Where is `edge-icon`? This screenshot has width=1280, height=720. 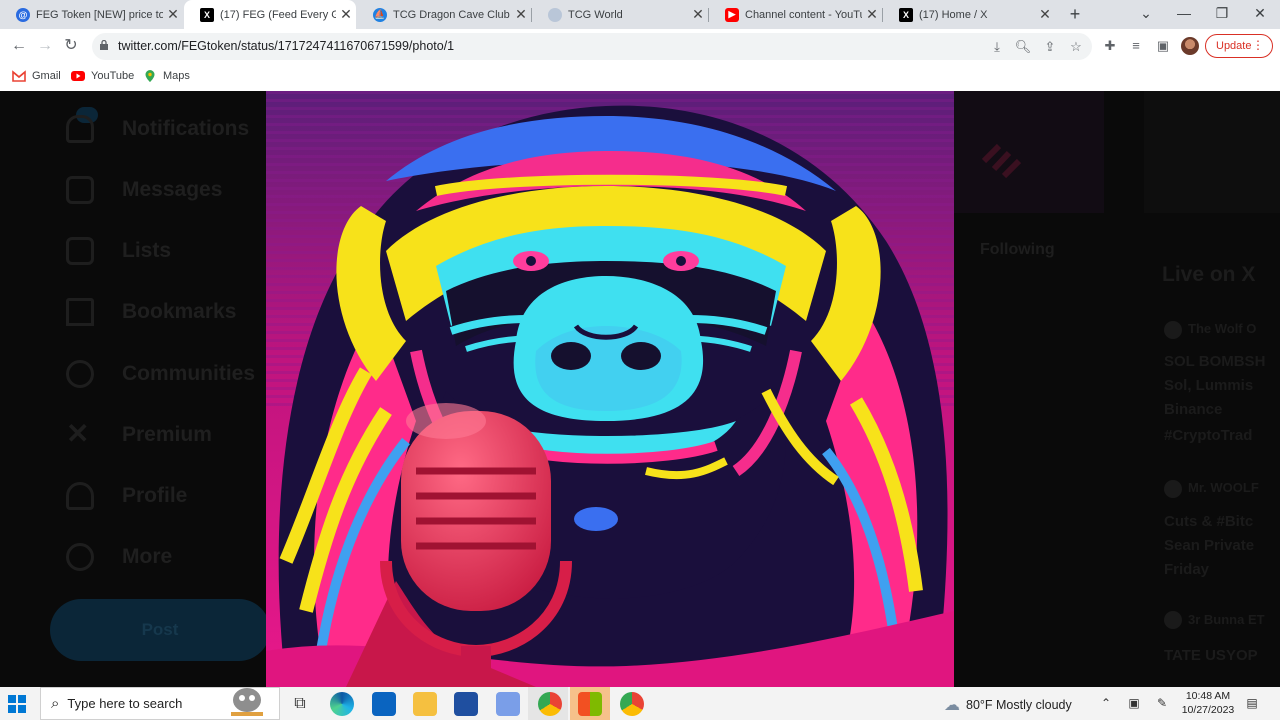 edge-icon is located at coordinates (342, 704).